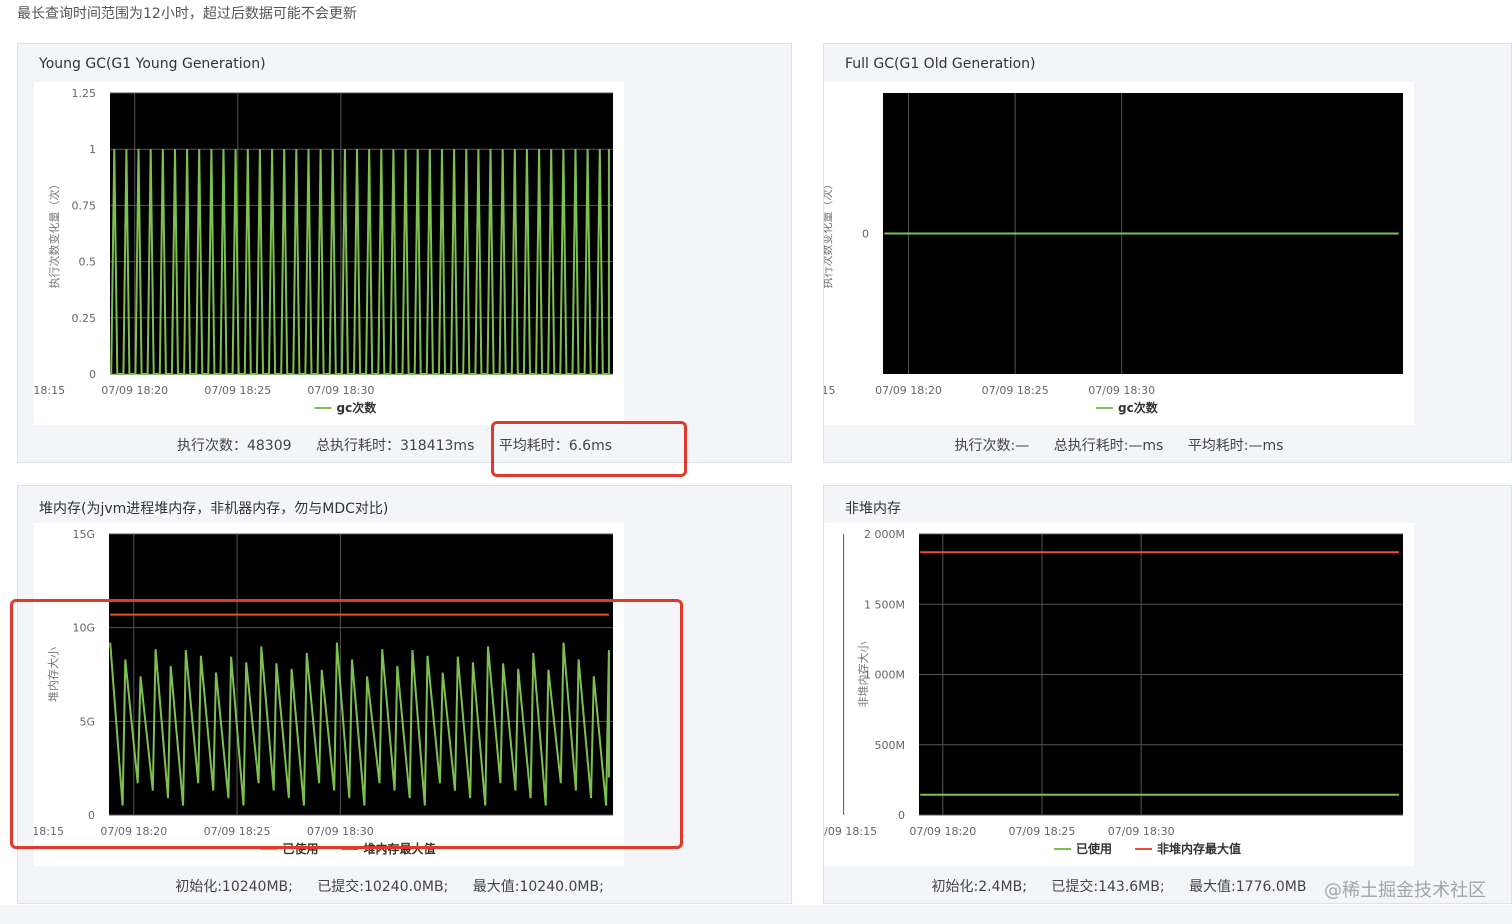  I want to click on panel-title: Full GC(G1 Old Generation), so click(940, 64).